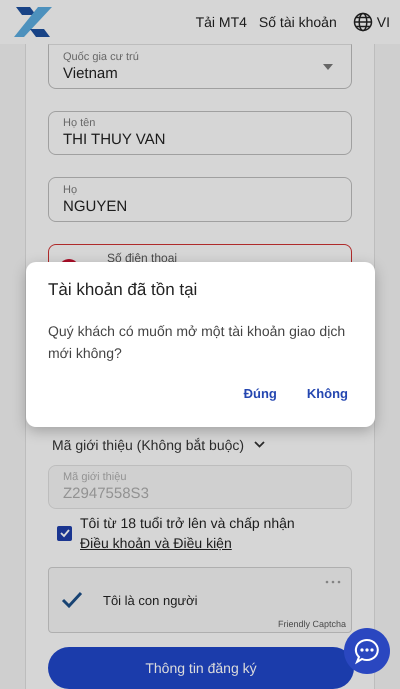  I want to click on input-field: Họ tên THI THUY VAN, so click(200, 133).